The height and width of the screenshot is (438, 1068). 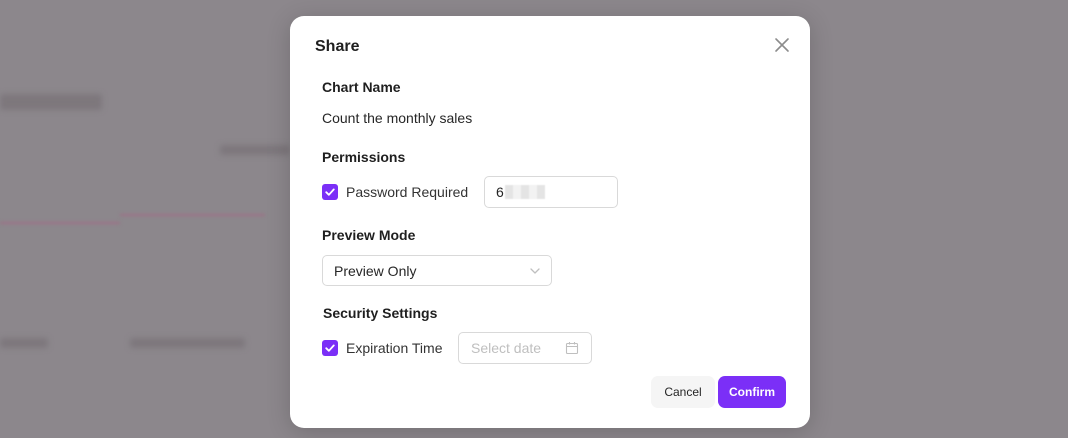 I want to click on calendar-icon, so click(x=572, y=348).